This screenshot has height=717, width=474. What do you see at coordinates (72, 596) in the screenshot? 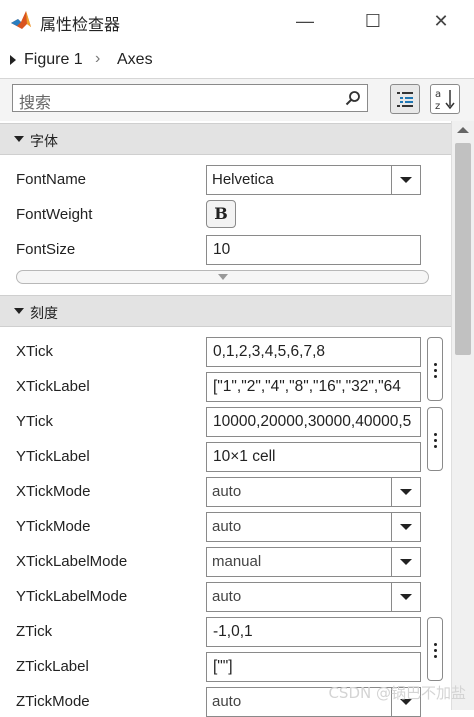
I see `property-name: YTickLabelMode` at bounding box center [72, 596].